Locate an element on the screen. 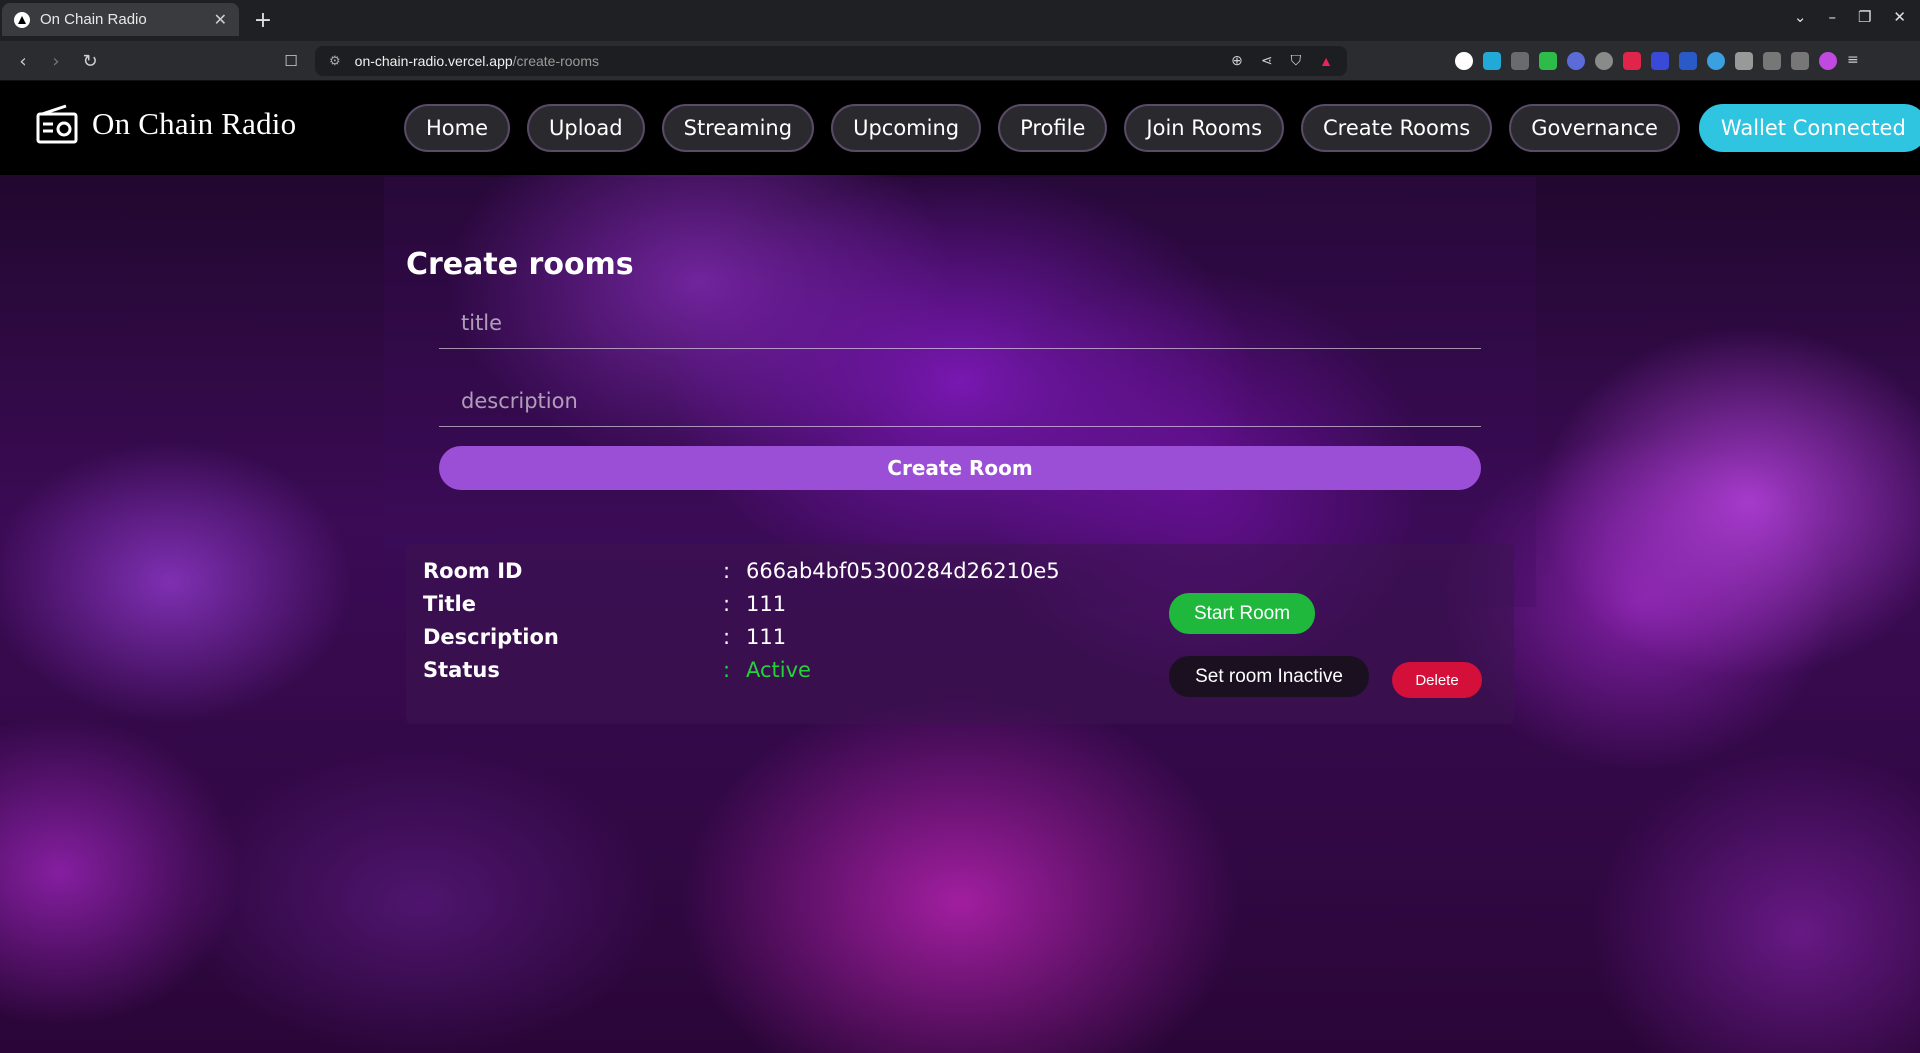  nav-upcoming: Upcoming is located at coordinates (906, 128).